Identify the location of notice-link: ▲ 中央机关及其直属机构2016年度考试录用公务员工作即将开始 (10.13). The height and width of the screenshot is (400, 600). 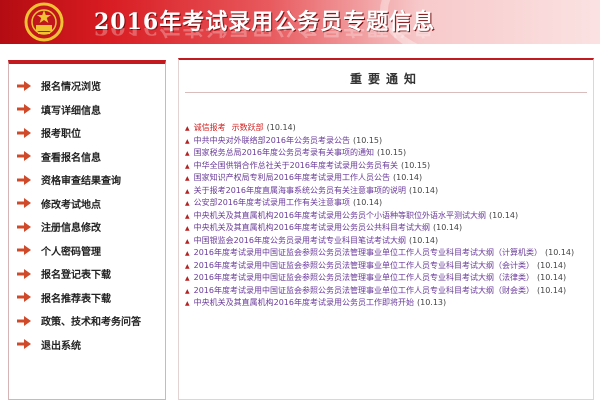
(385, 303).